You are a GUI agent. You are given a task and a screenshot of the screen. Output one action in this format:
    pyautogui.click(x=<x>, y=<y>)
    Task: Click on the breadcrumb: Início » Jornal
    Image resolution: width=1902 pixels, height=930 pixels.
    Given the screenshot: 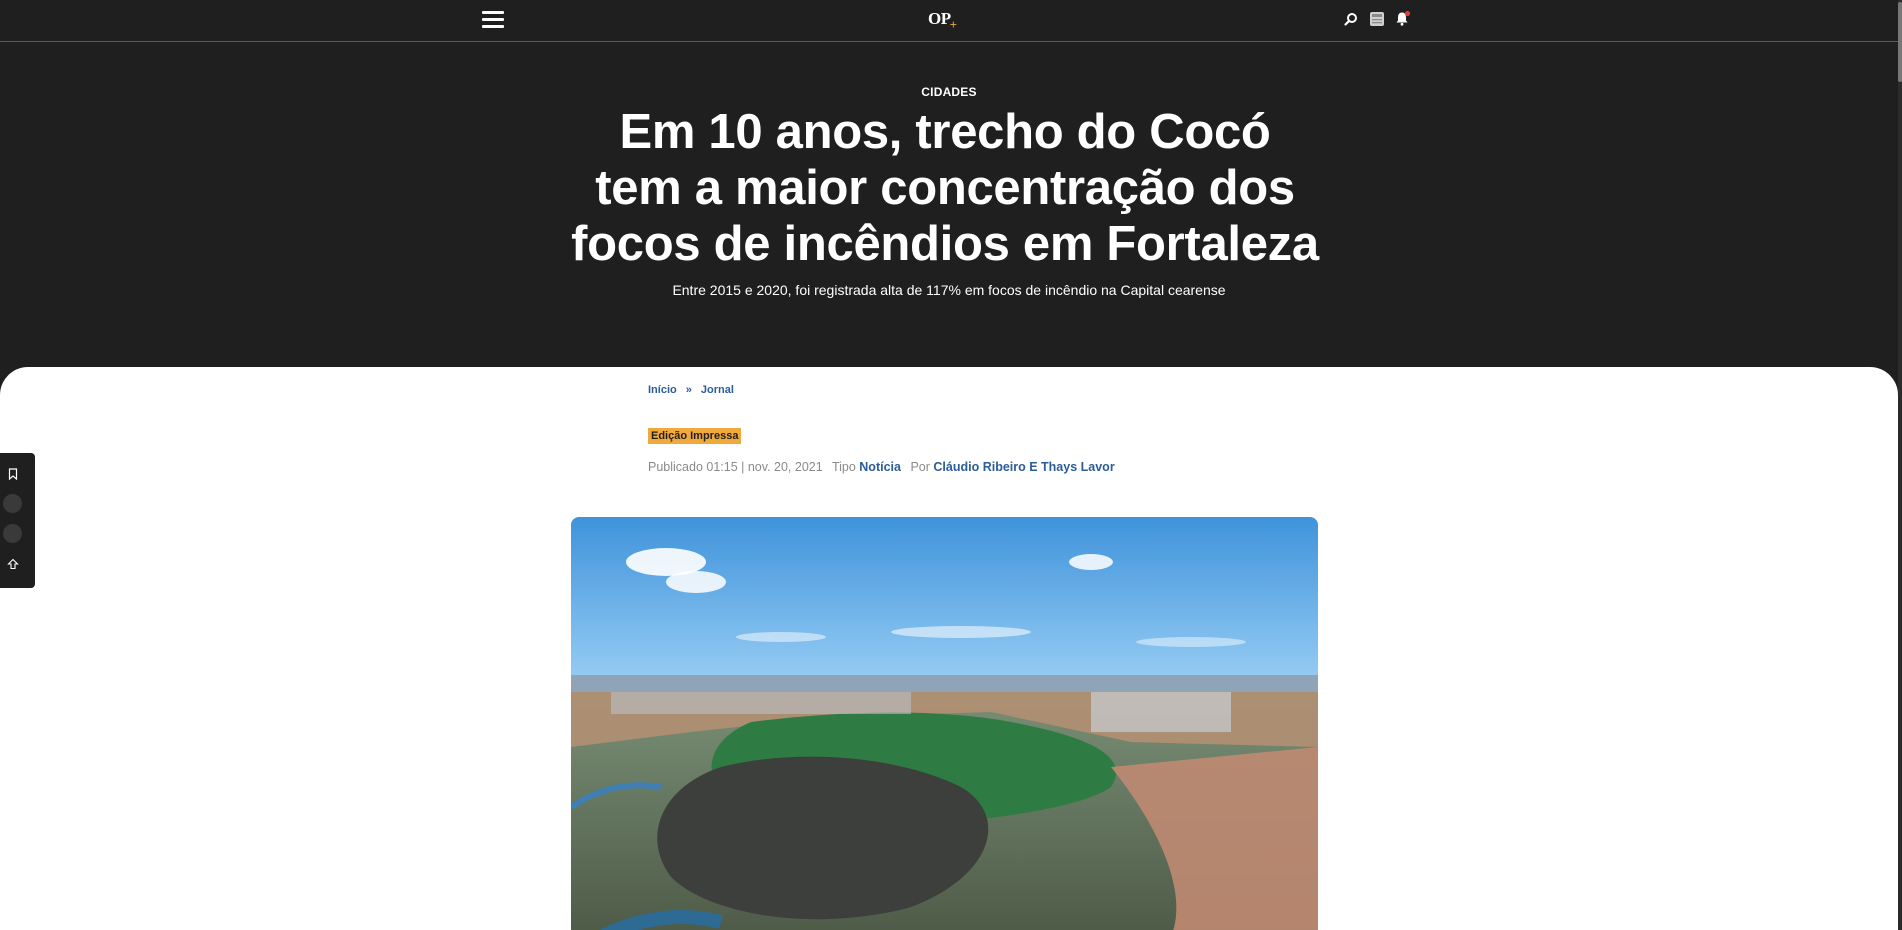 What is the action you would take?
    pyautogui.click(x=691, y=390)
    